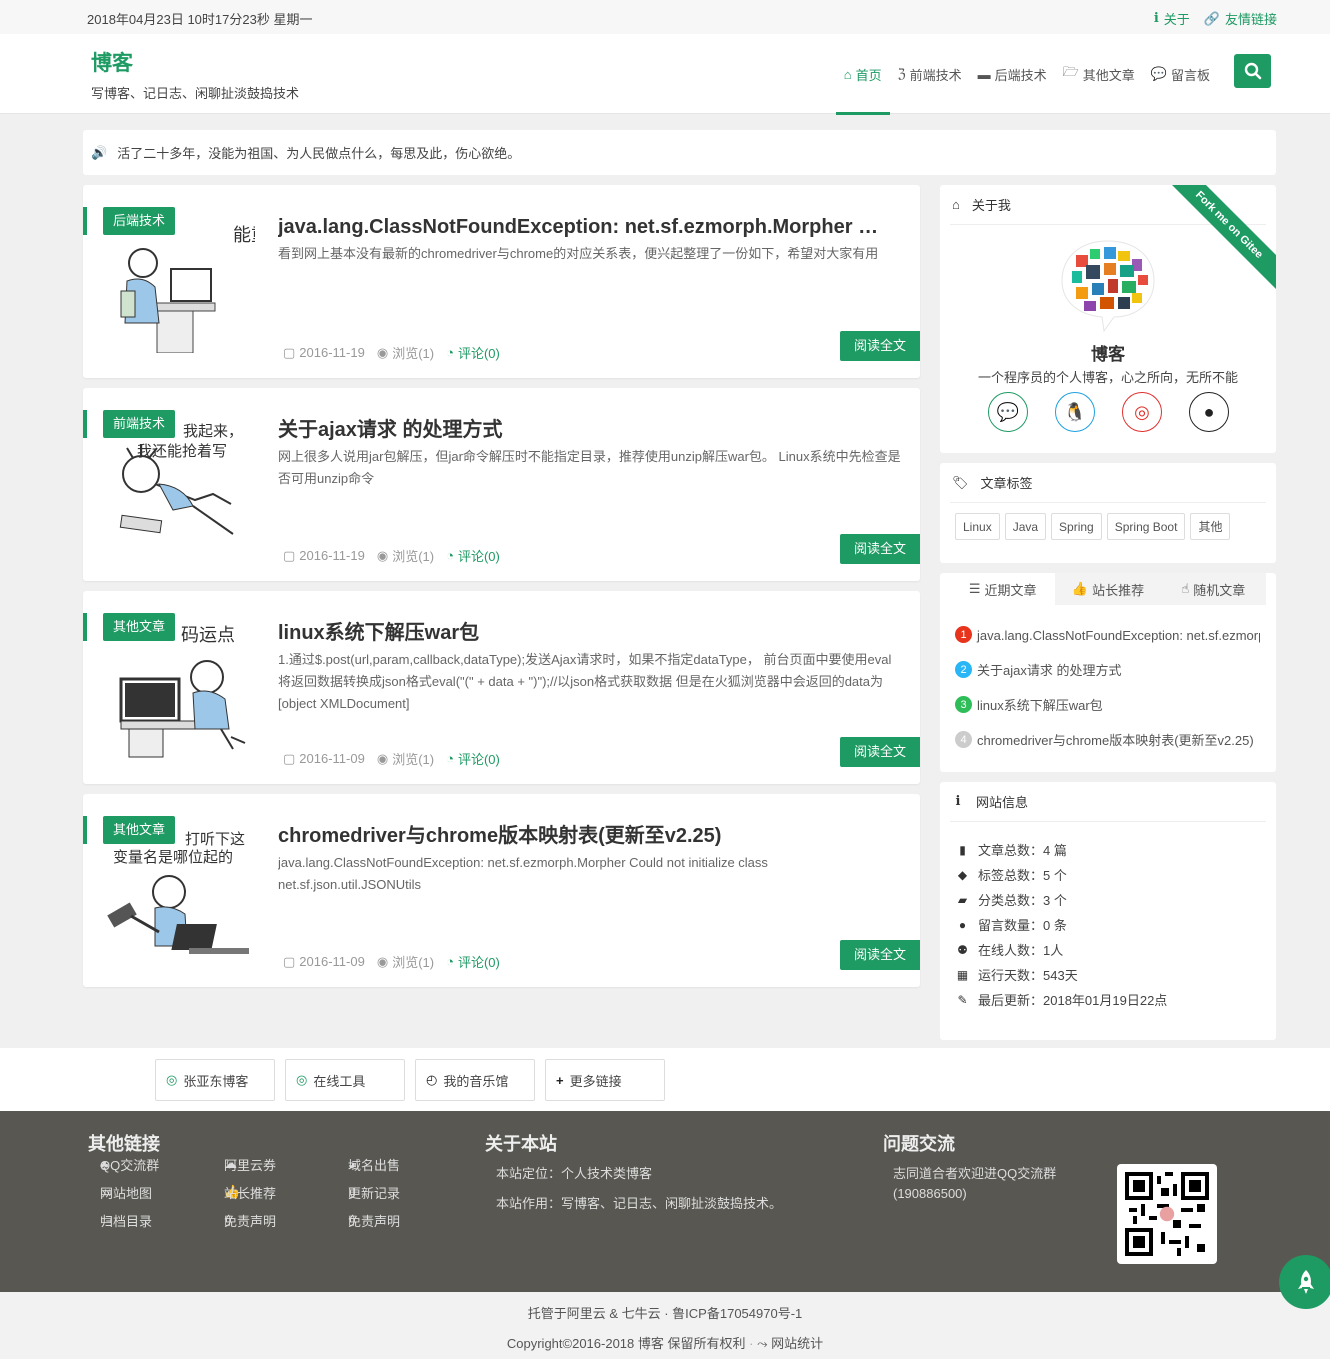 Image resolution: width=1330 pixels, height=1359 pixels. I want to click on about-link: i 关于, so click(1172, 18).